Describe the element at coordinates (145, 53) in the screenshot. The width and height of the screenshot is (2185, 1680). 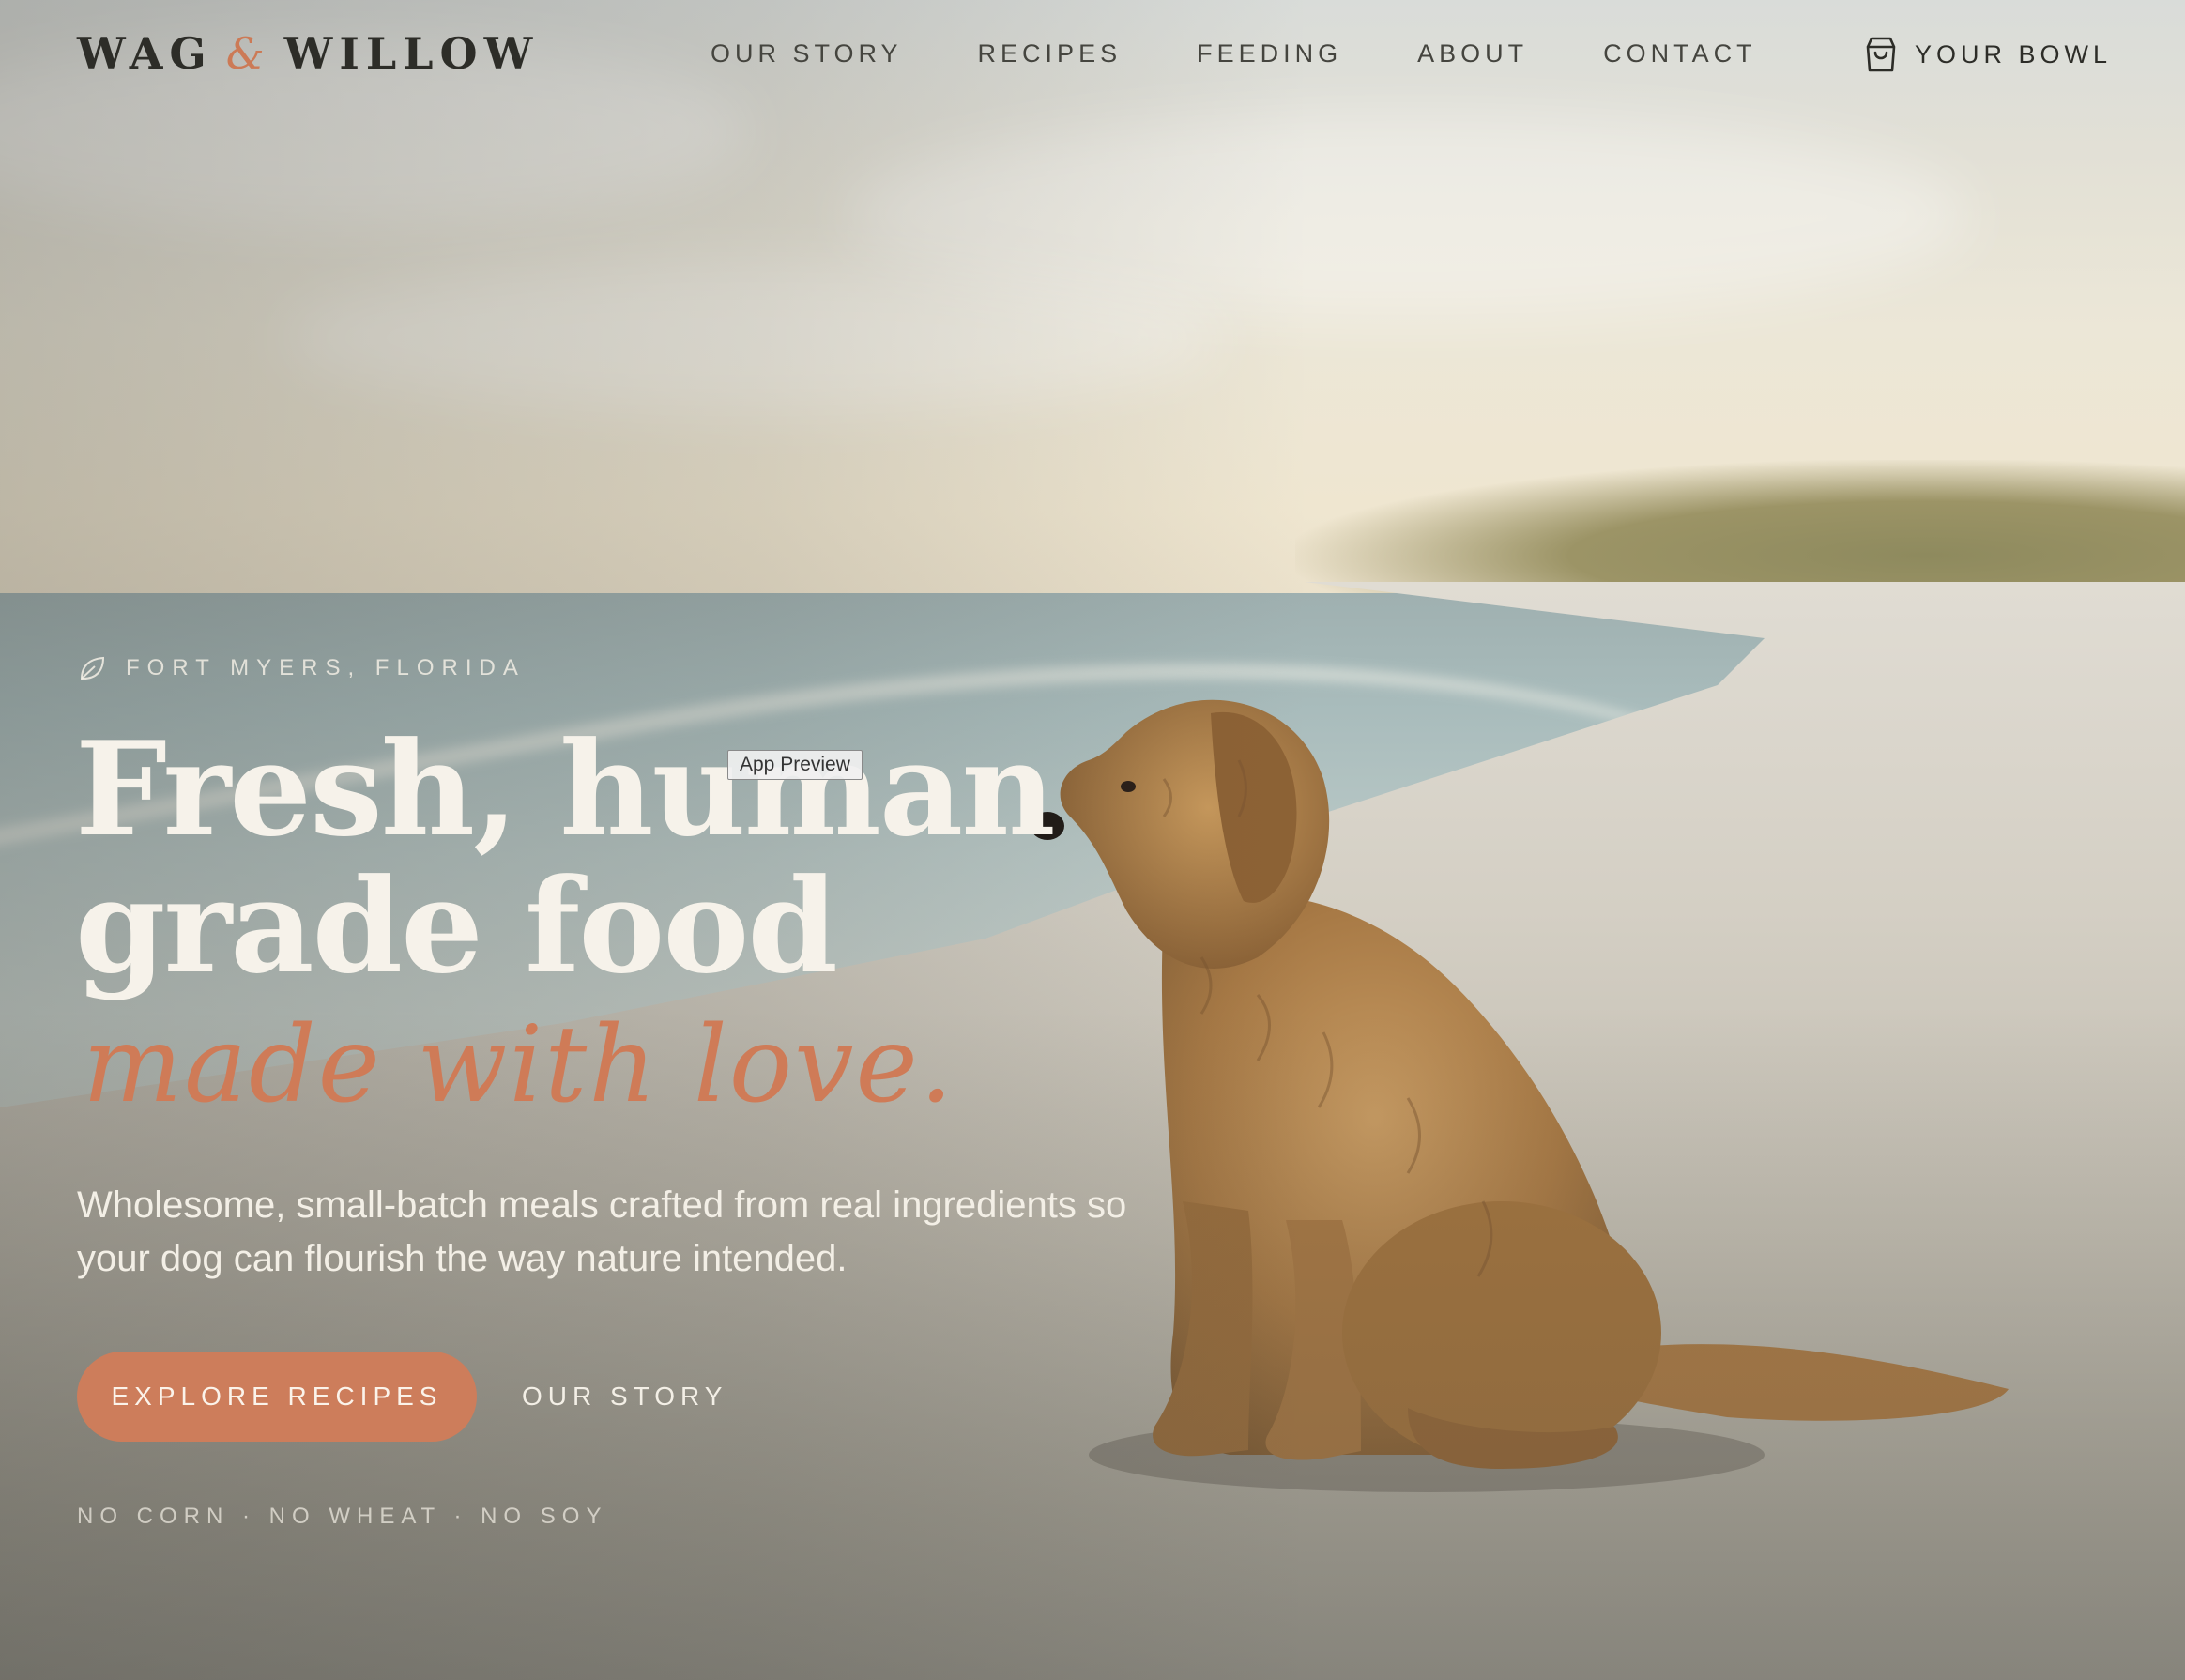
I see `logo-word-wag: WAG` at that location.